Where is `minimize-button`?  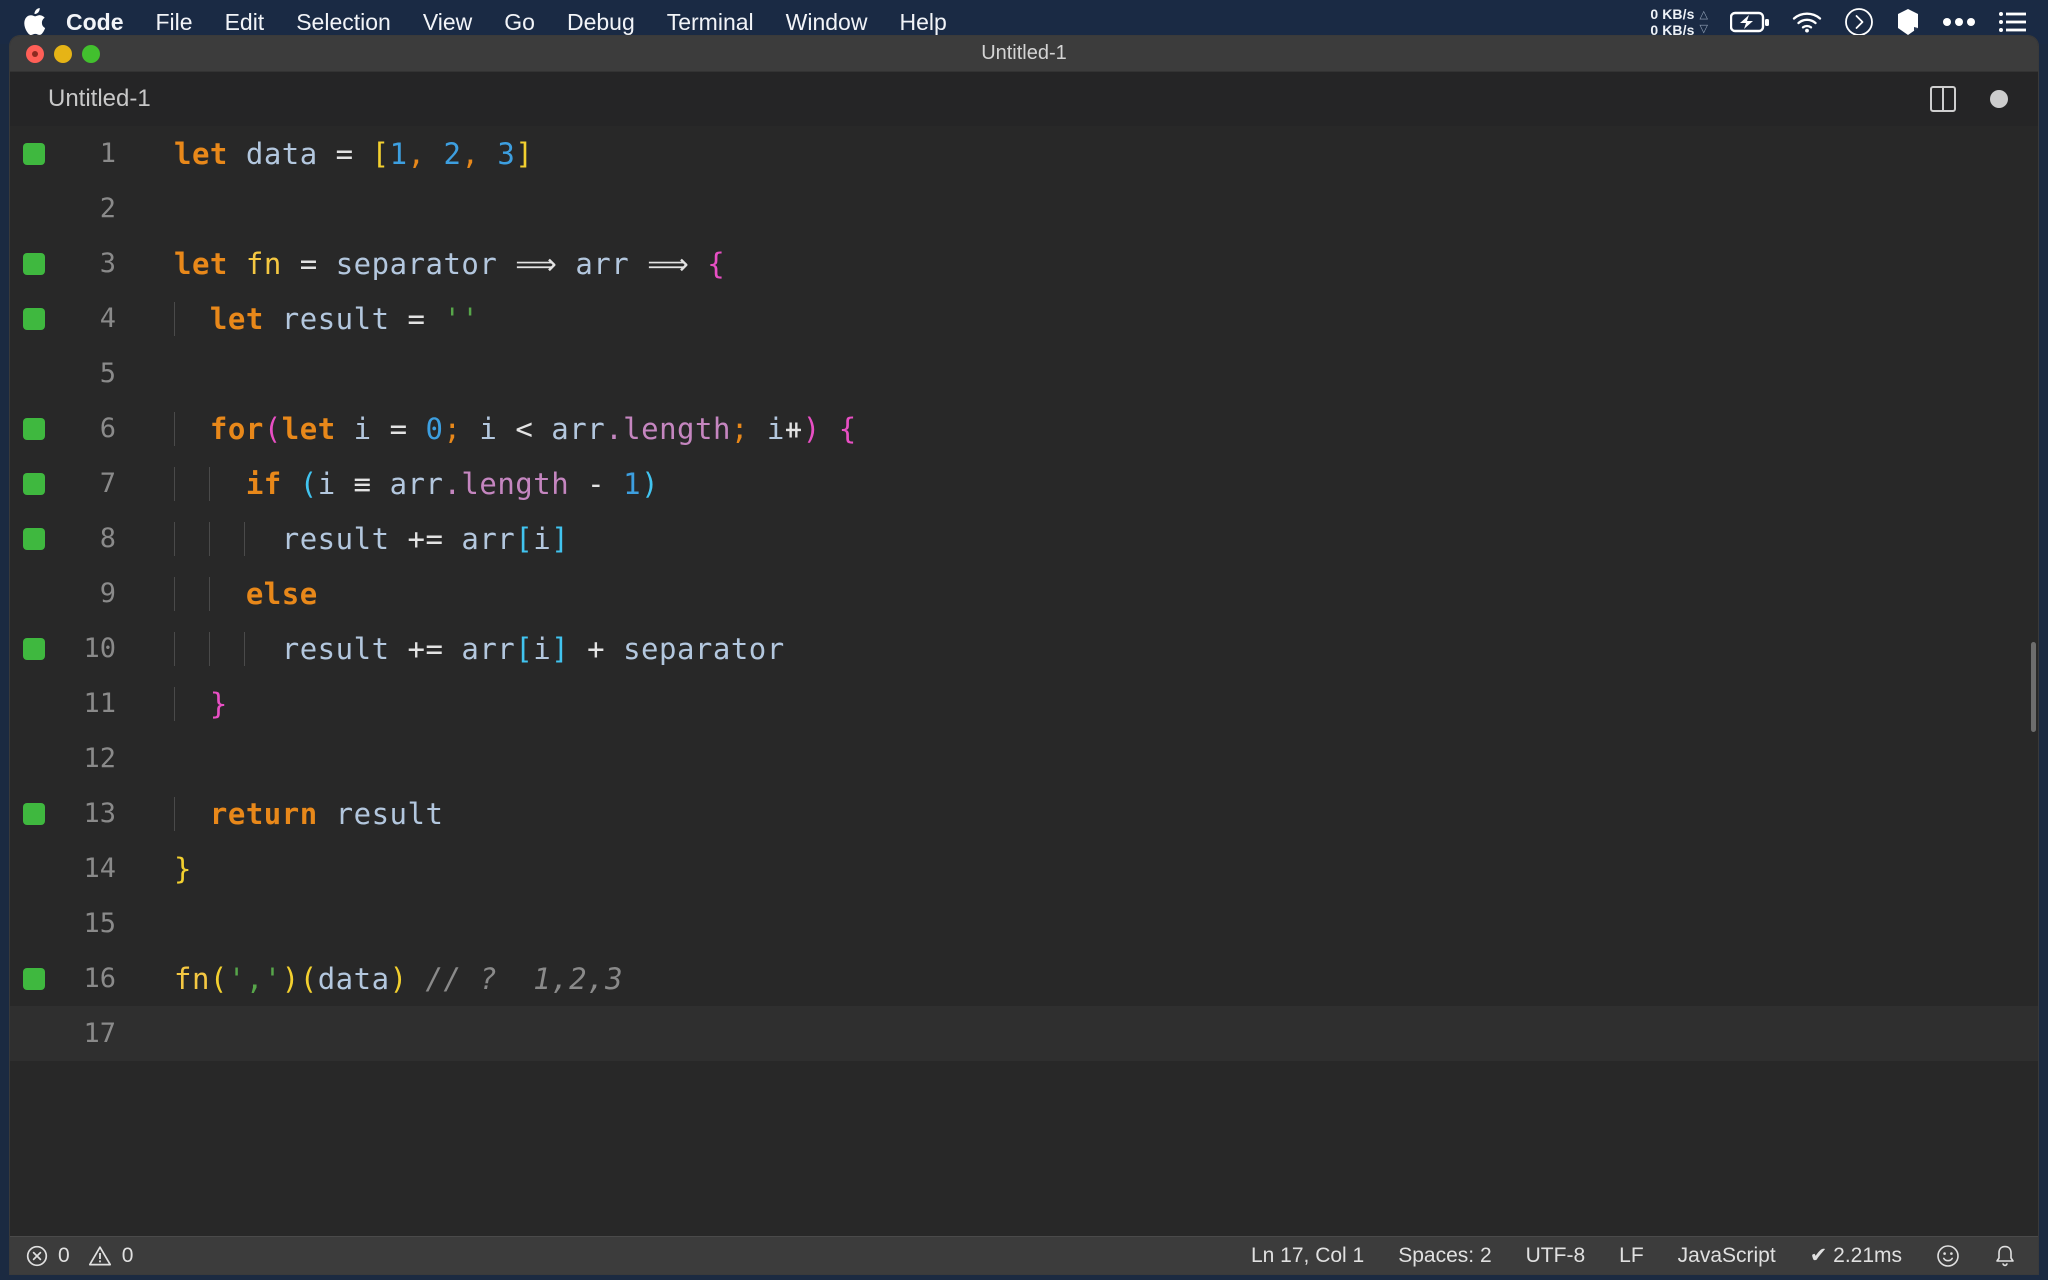
minimize-button is located at coordinates (63, 53).